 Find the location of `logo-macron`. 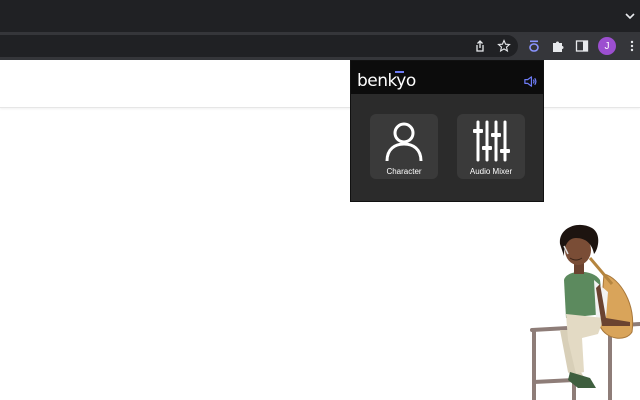

logo-macron is located at coordinates (399, 72).